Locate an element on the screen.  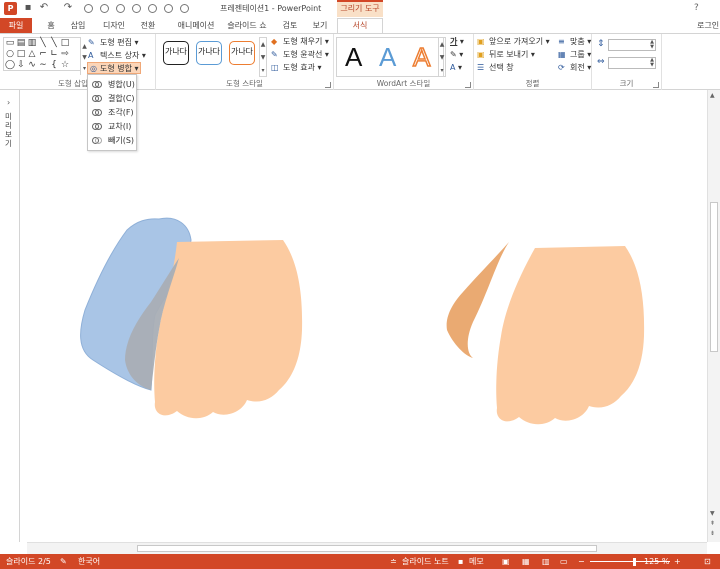
shape-effects-button: ◫ 도형 효과 ▾ is located at coordinates (296, 68).